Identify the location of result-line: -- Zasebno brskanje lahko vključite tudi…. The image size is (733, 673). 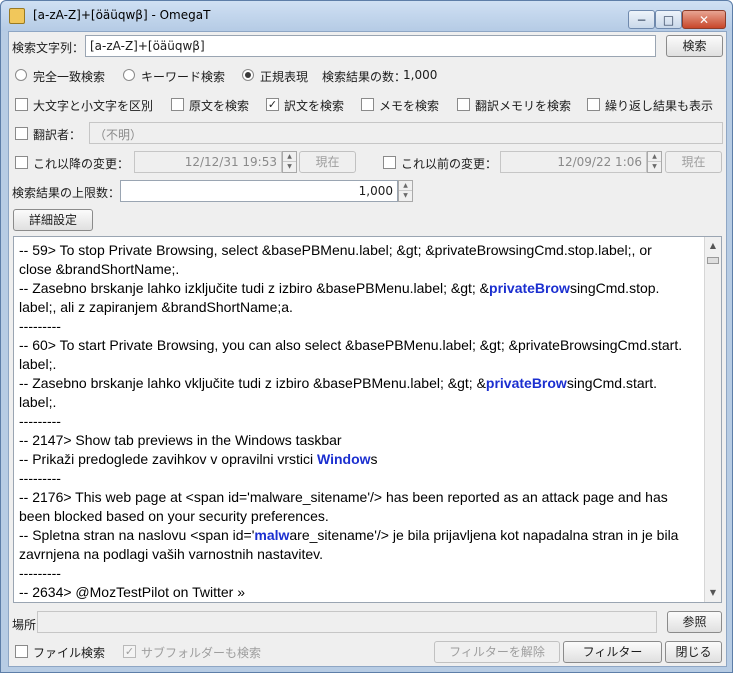
(360, 383).